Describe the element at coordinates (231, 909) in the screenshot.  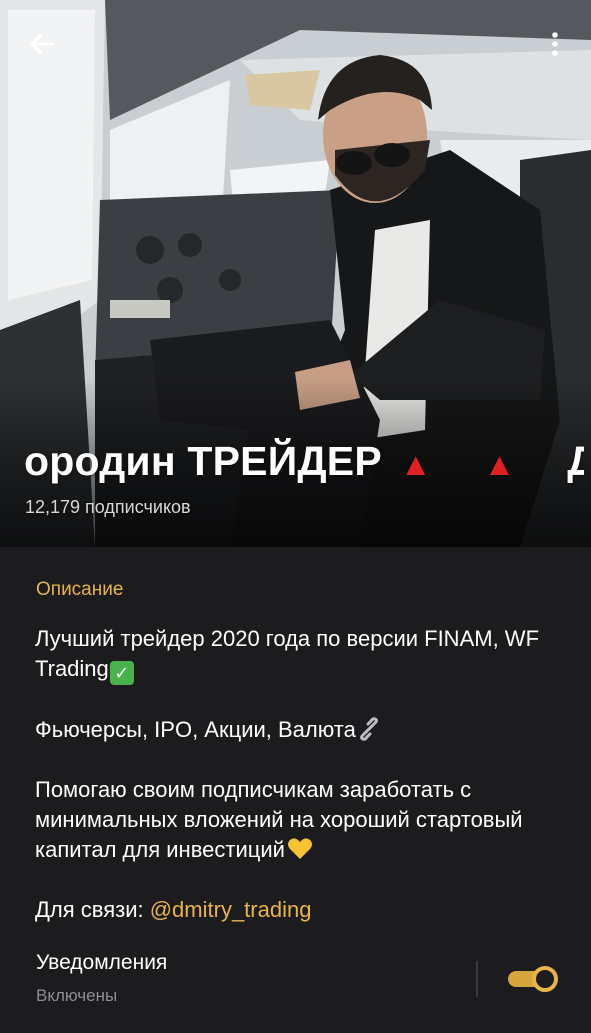
I see `contact-username-link: @dmitry_trading` at that location.